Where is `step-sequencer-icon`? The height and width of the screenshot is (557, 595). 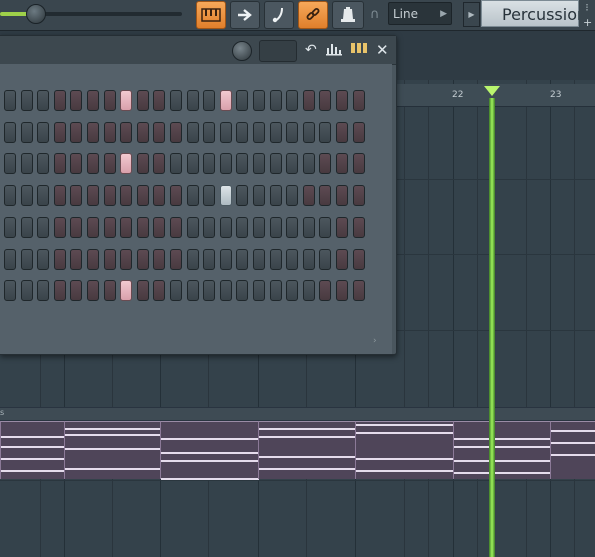
step-sequencer-icon is located at coordinates (359, 50).